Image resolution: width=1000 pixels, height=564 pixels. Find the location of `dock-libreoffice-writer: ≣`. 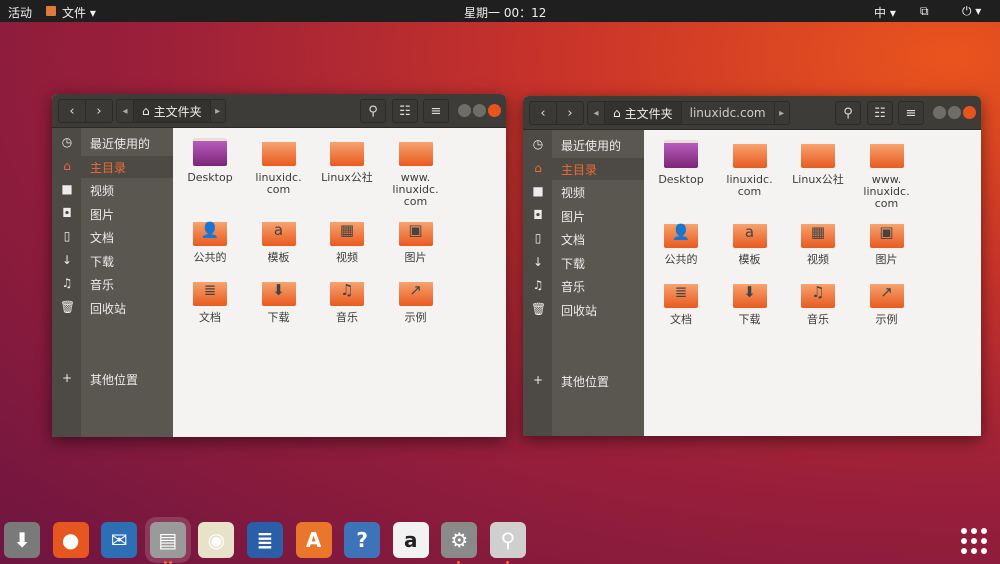

dock-libreoffice-writer: ≣ is located at coordinates (265, 540).